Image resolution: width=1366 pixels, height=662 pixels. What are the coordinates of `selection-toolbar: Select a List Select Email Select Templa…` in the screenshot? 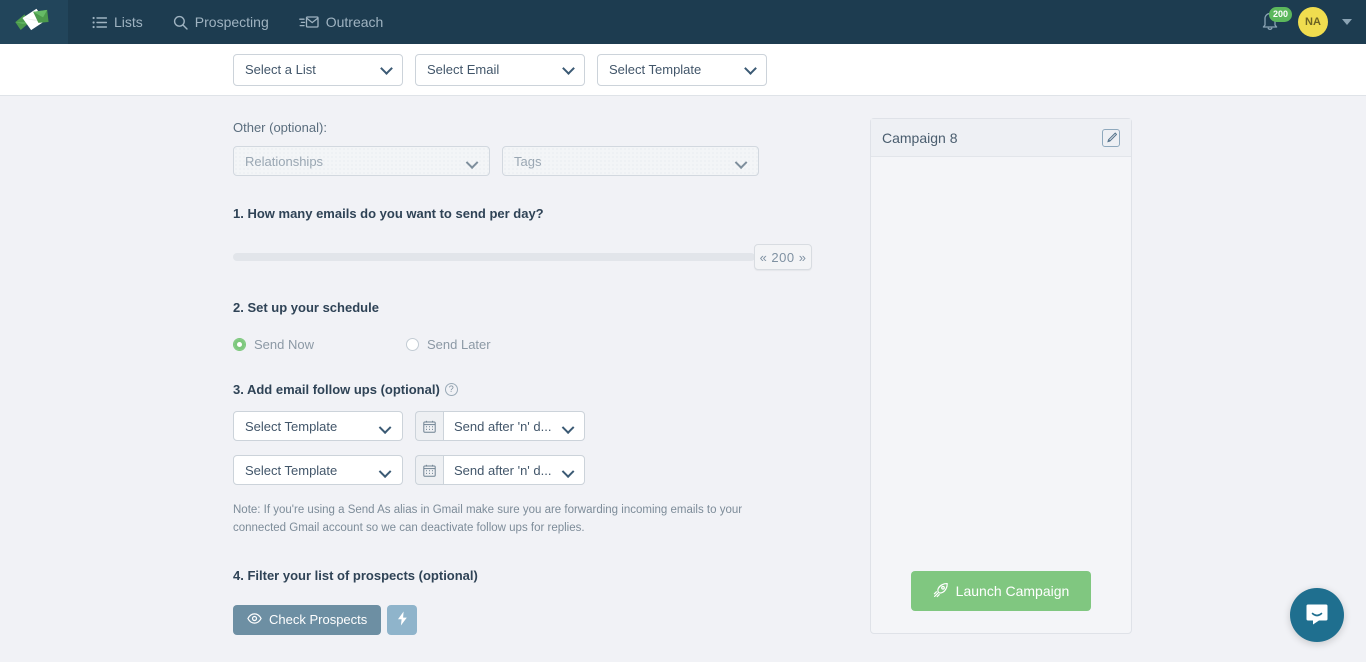 It's located at (683, 70).